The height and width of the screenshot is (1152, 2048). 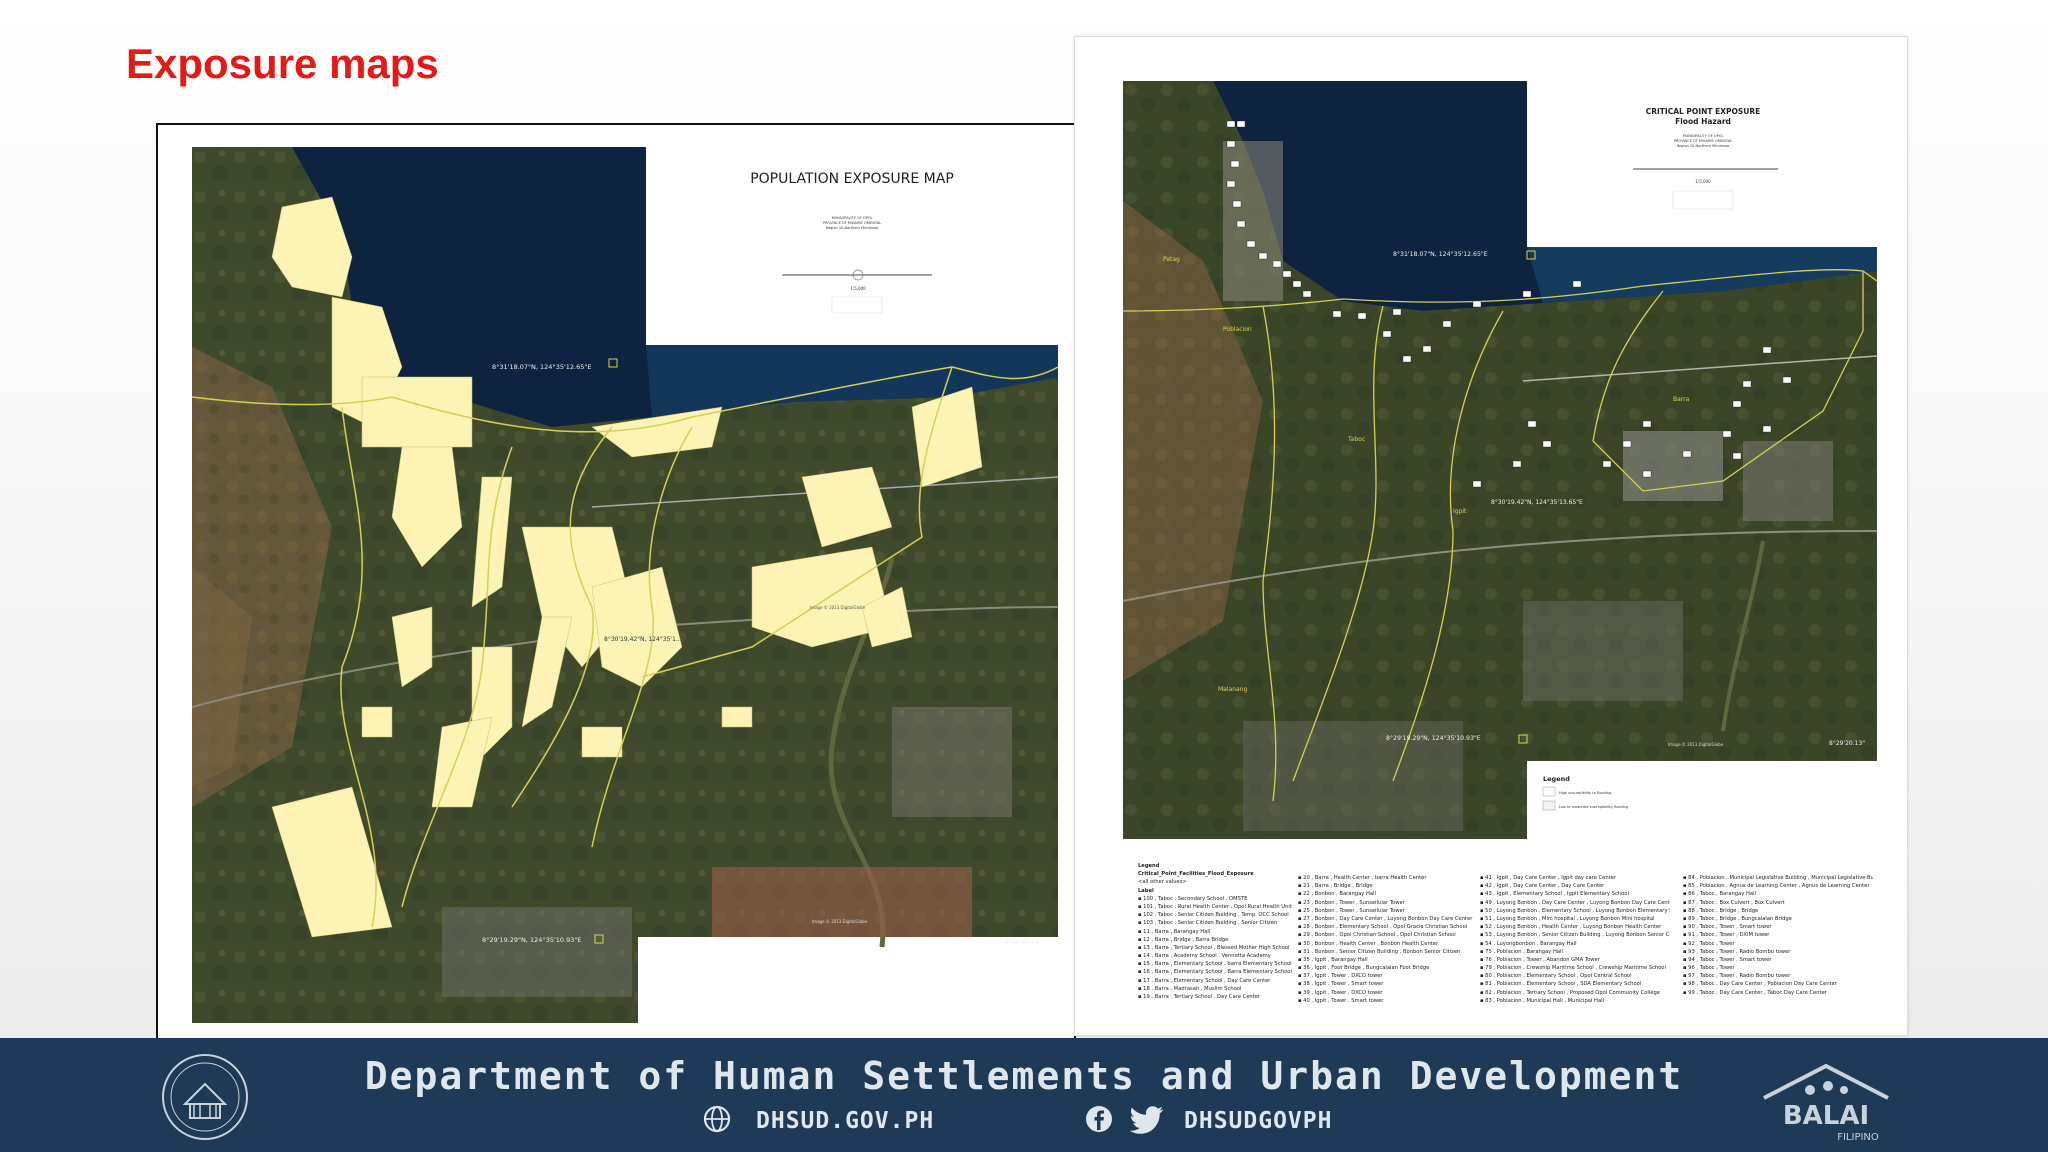 I want to click on left-coord-bottom-right: 8°29'20.13", so click(x=1023, y=942).